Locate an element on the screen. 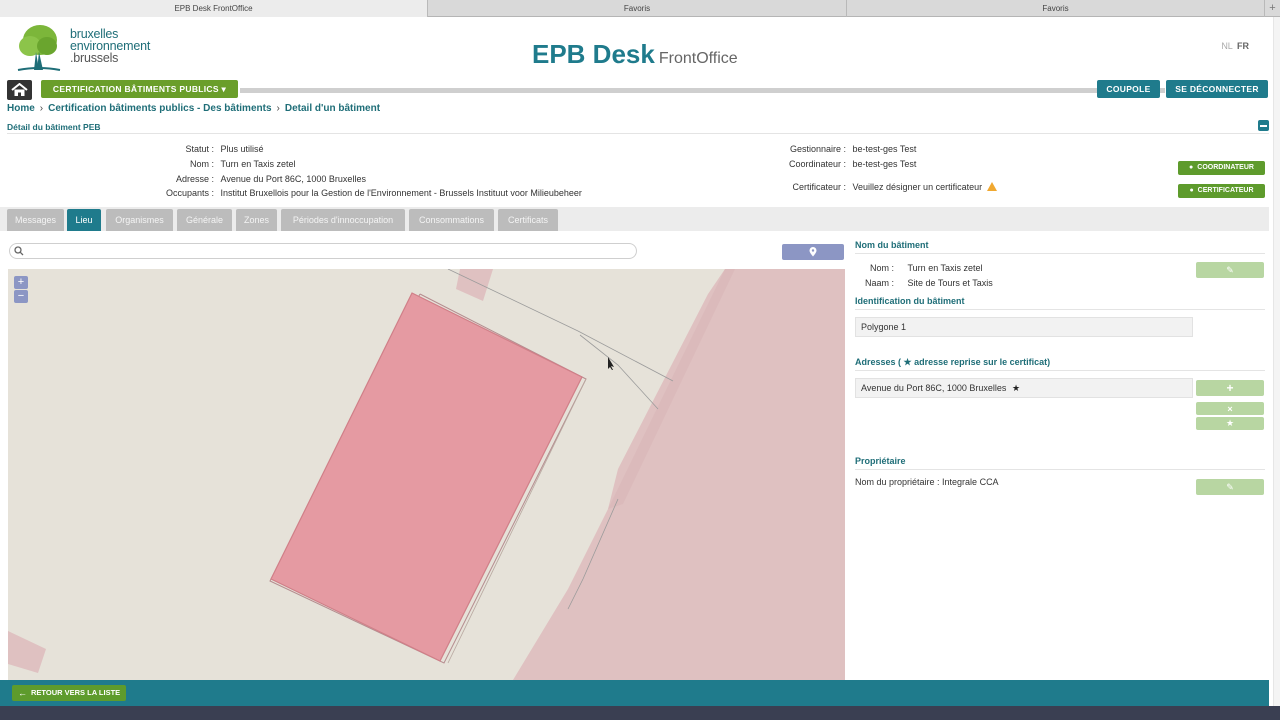 This screenshot has width=1280, height=720. app-title: EPB Desk FrontOffice is located at coordinates (635, 54).